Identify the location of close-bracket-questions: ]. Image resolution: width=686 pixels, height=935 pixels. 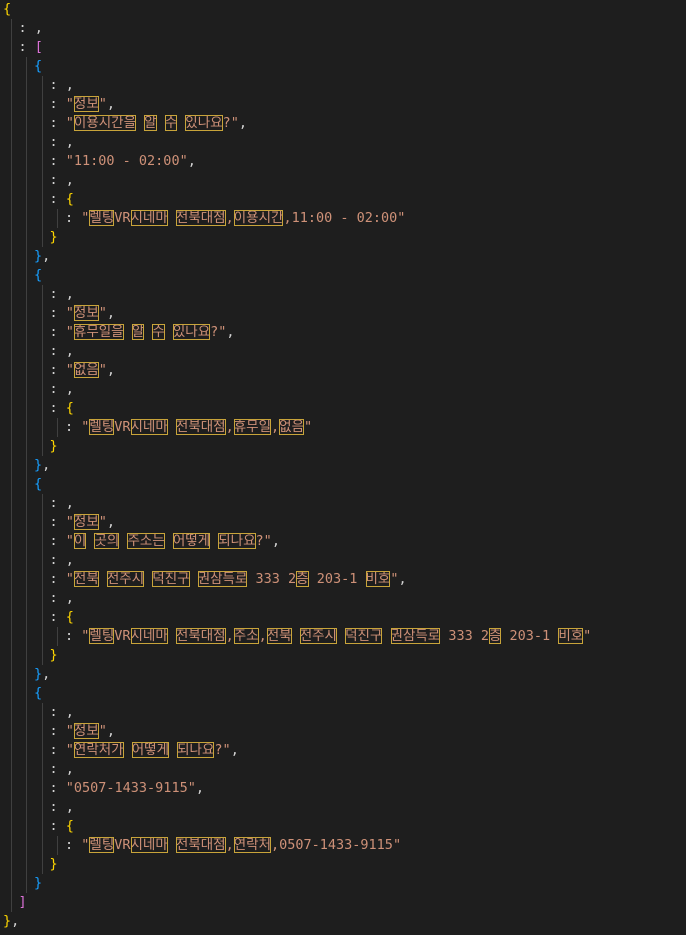
(22, 902).